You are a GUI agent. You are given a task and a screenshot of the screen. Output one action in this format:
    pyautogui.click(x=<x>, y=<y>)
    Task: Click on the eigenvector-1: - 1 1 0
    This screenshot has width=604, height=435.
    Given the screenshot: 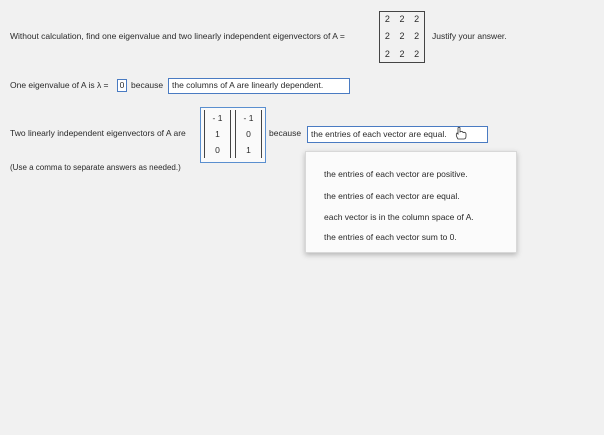 What is the action you would take?
    pyautogui.click(x=217, y=134)
    